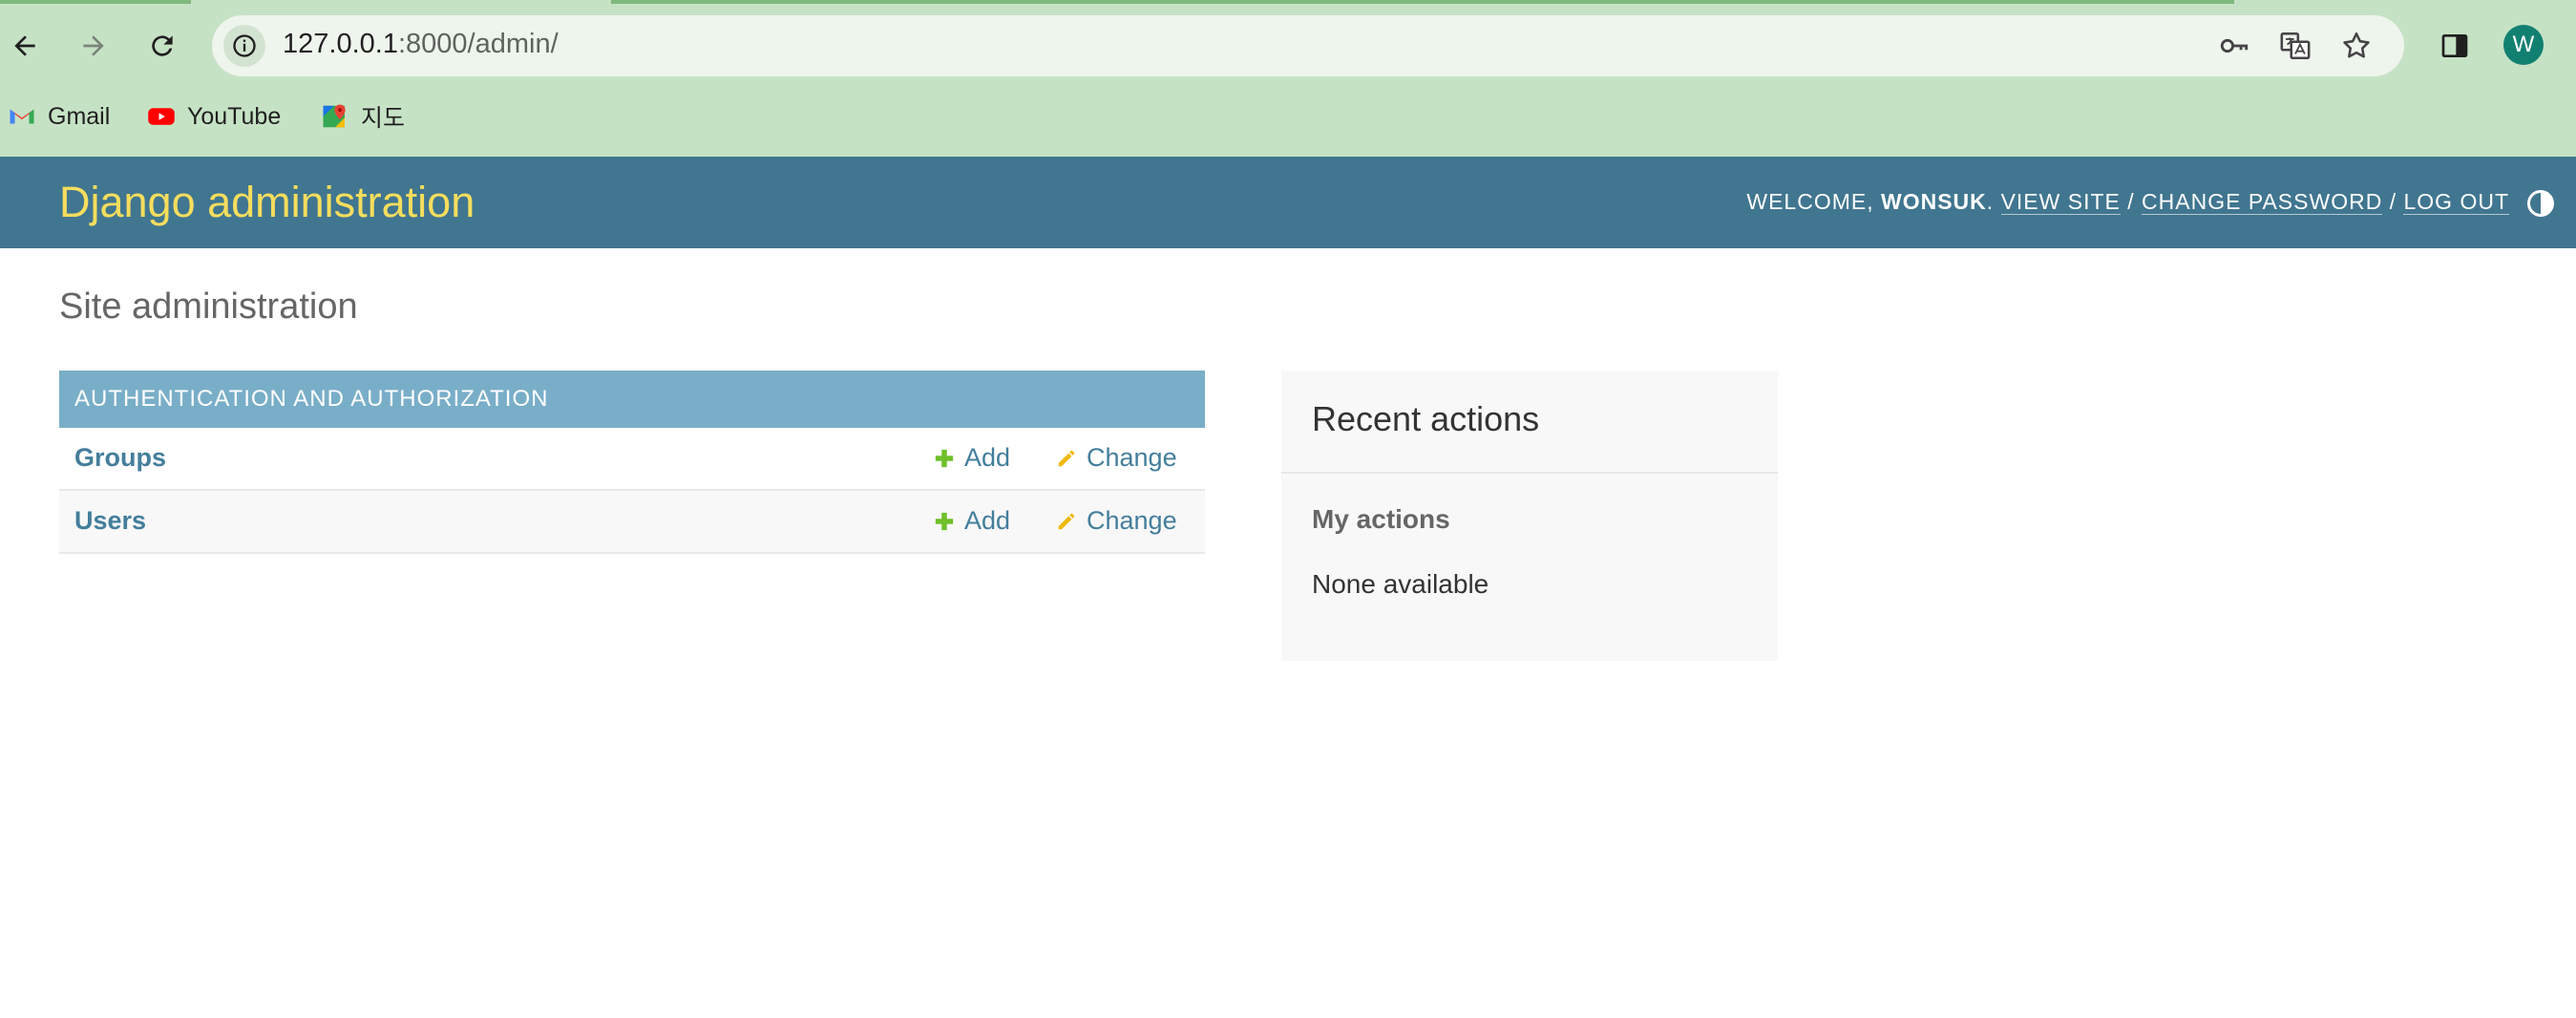 This screenshot has width=2576, height=1018. Describe the element at coordinates (2060, 202) in the screenshot. I see `view-site-link: VIEW SITE` at that location.